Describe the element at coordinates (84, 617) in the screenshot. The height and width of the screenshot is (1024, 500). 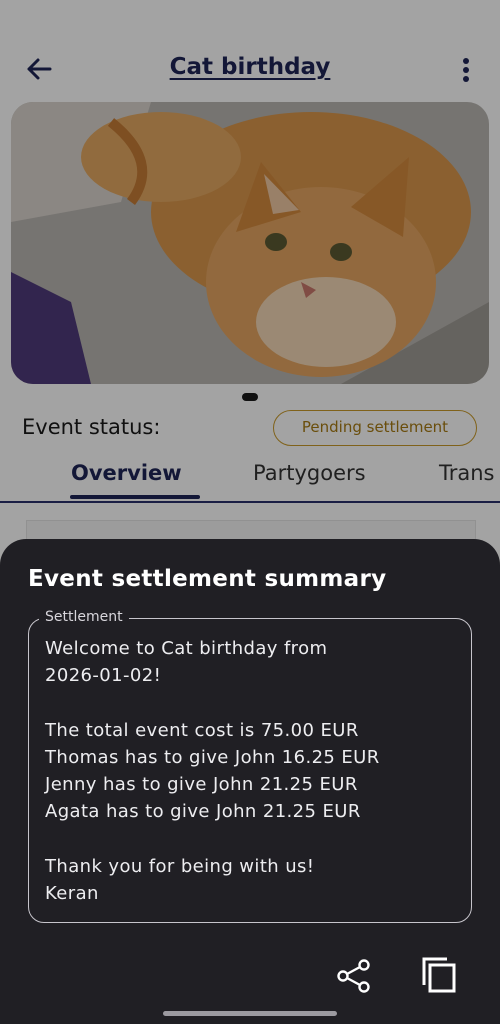
I see `settlement-field-label: Settlement` at that location.